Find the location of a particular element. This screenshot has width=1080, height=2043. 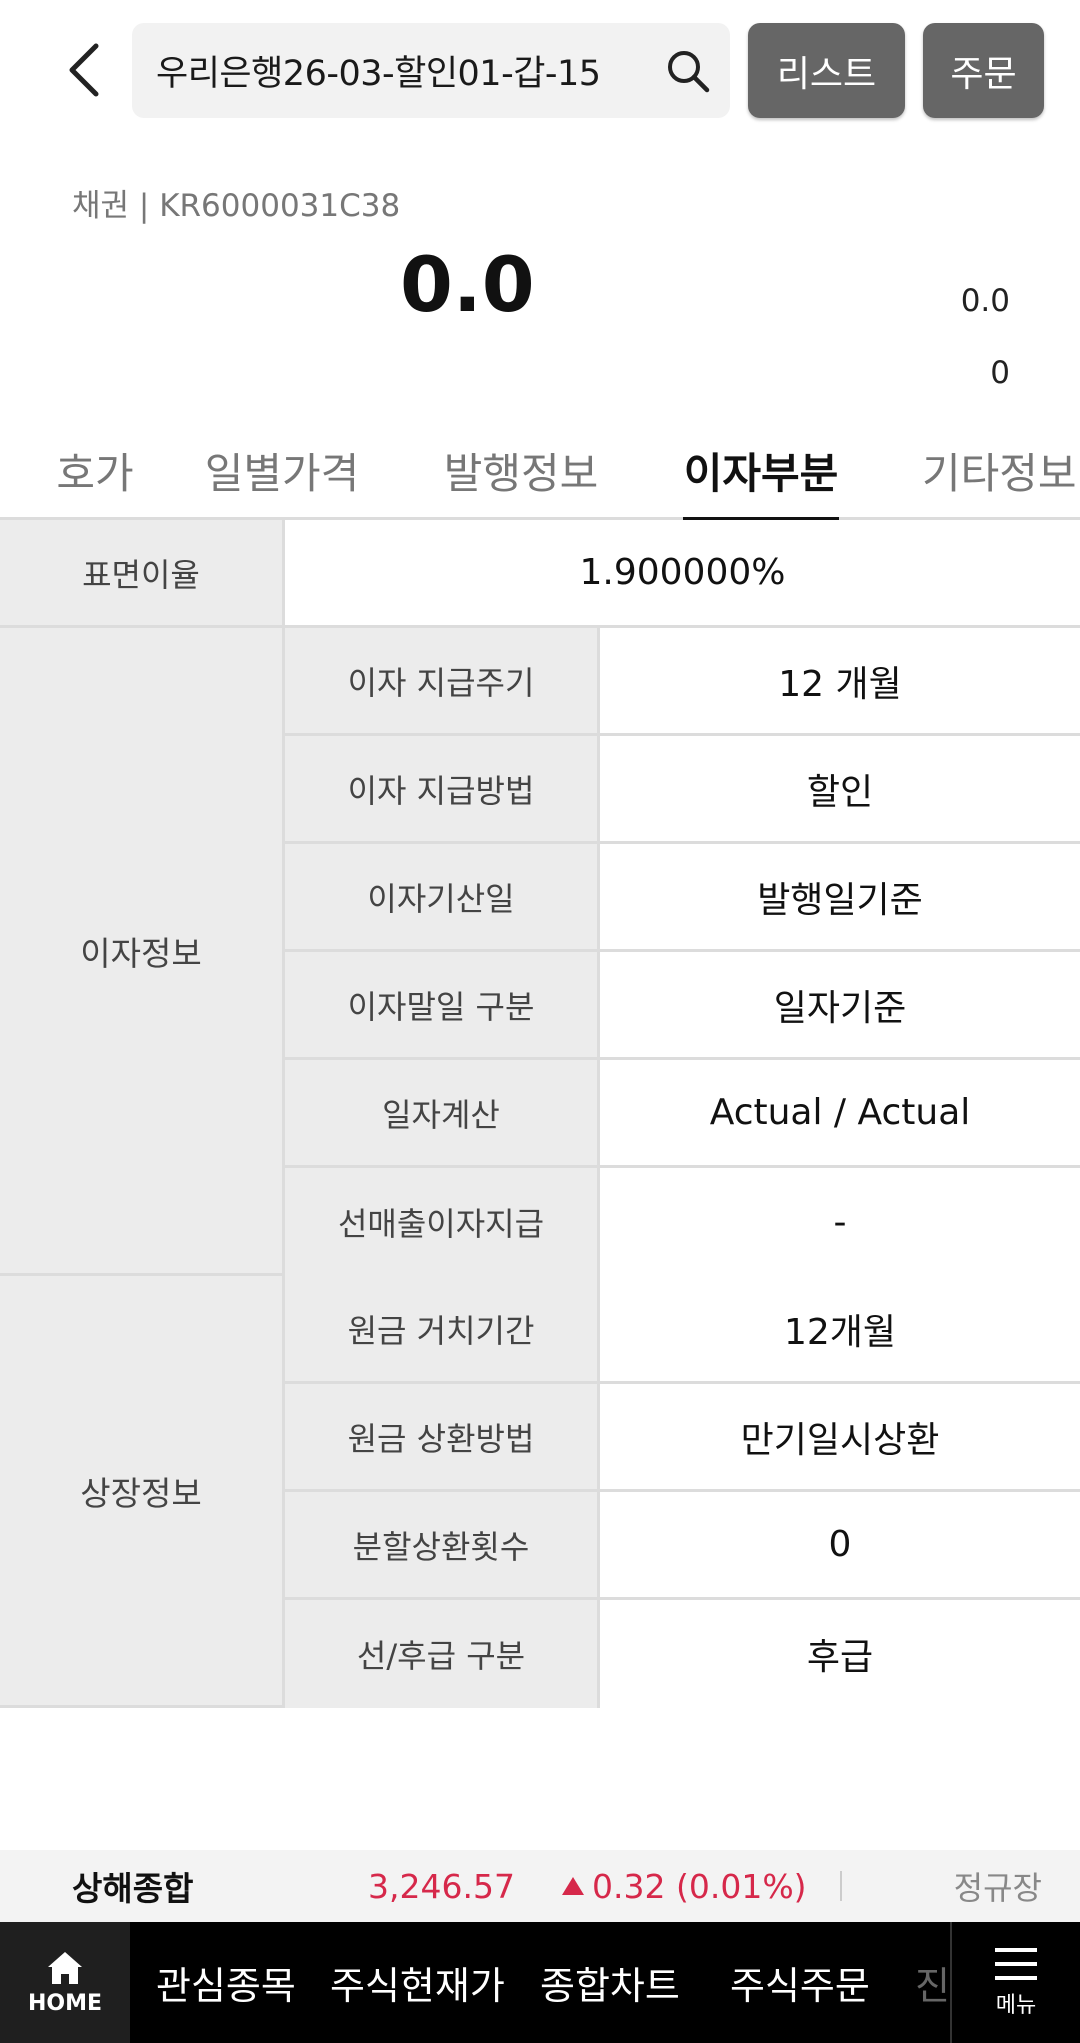

table-row: 원금 거치기간 12개월 is located at coordinates (682, 1330).